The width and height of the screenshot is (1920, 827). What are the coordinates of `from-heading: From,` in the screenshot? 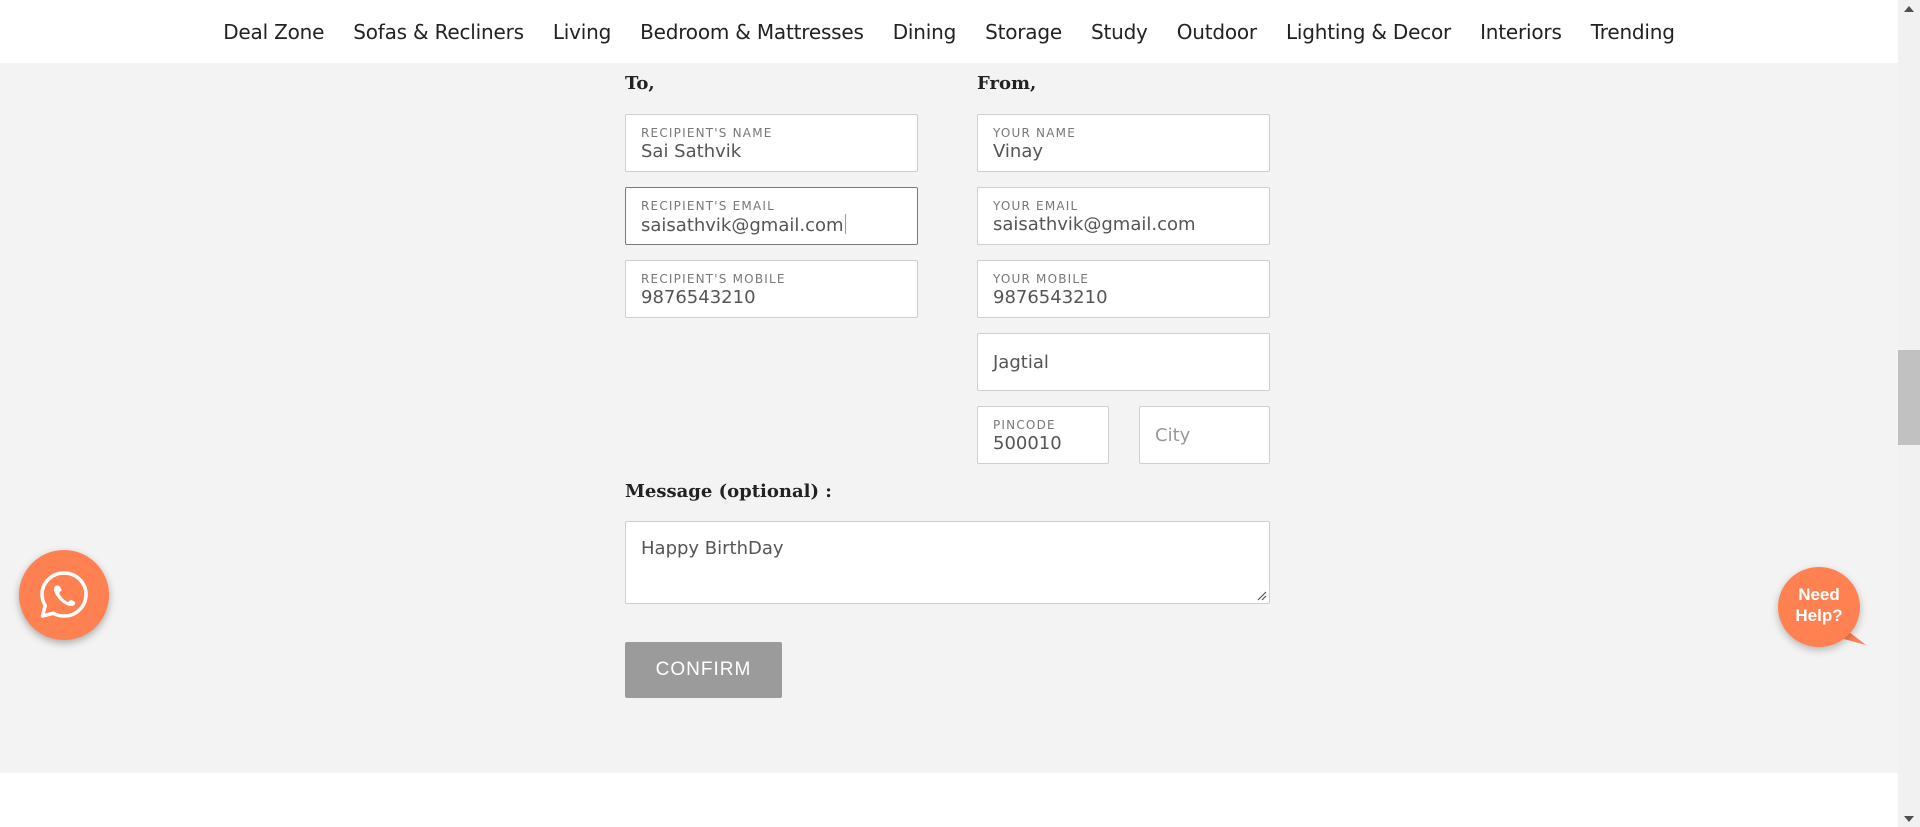 It's located at (1007, 83).